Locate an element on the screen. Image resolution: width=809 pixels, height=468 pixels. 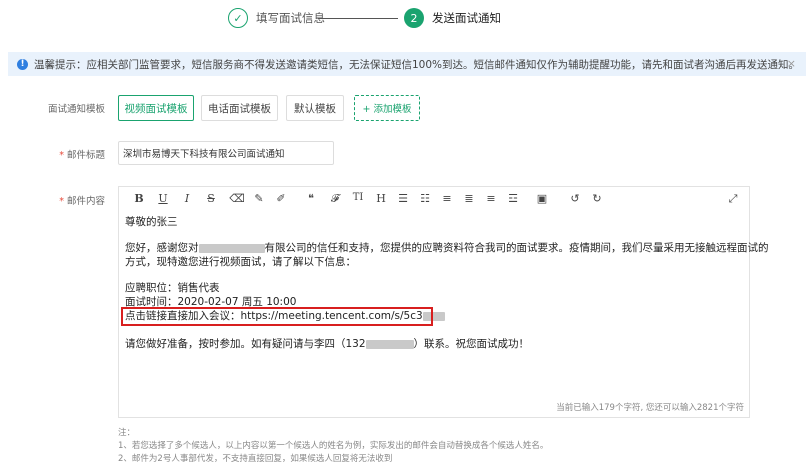
closing-text: 请您做好准备，按时参加。如有疑问请与李四（132x）联系。祝您面试成功！ is located at coordinates (327, 344).